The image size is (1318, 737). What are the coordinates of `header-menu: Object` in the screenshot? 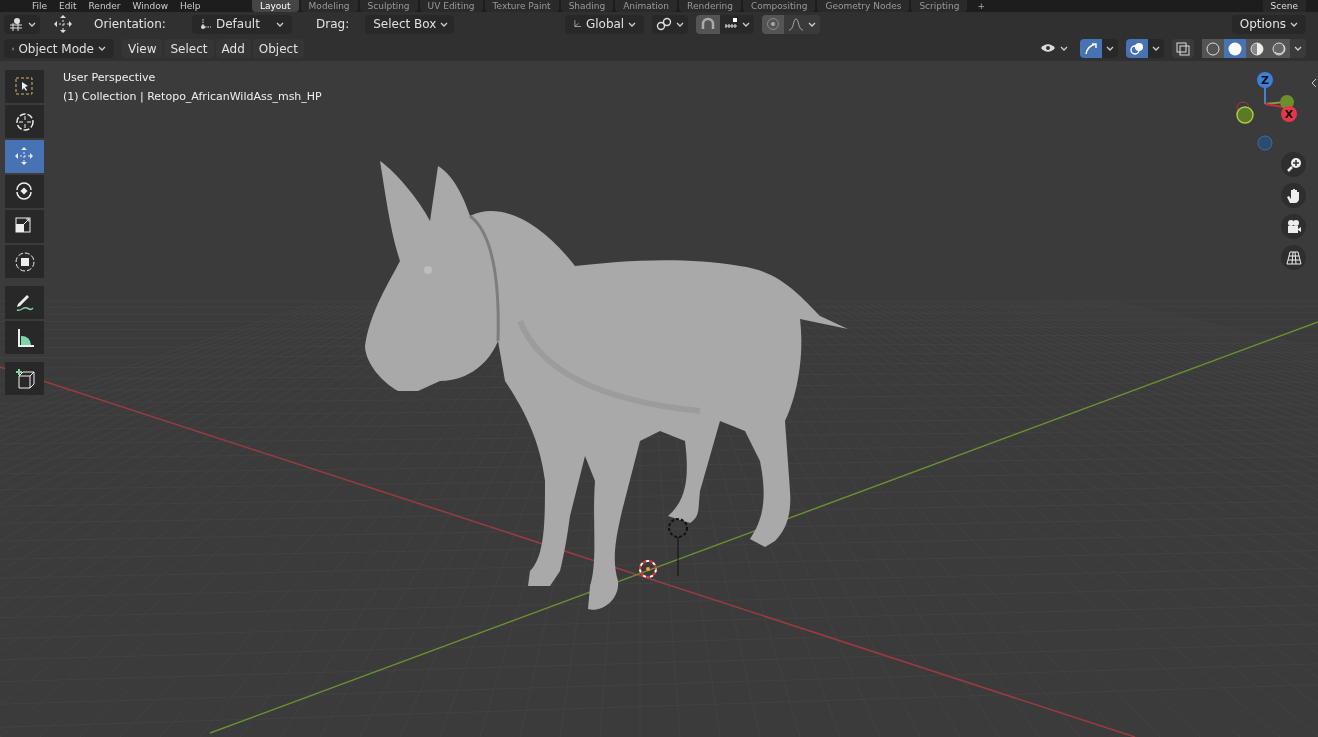 It's located at (278, 48).